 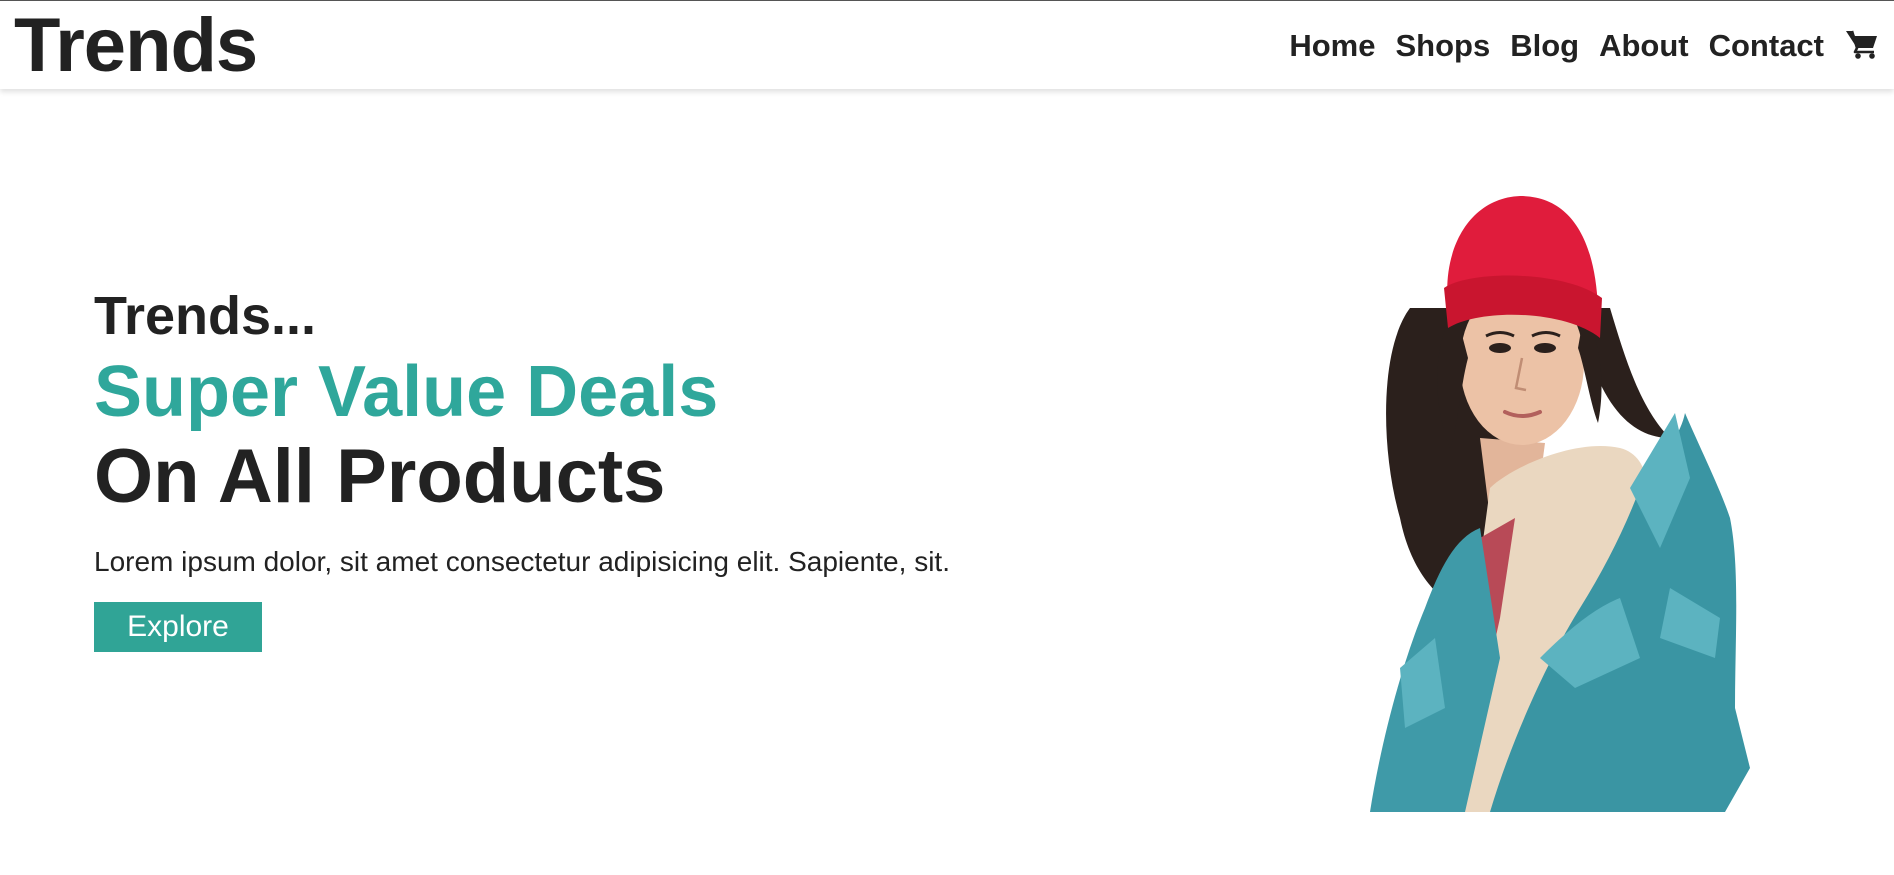 I want to click on nav-blog: Blog, so click(x=1544, y=46).